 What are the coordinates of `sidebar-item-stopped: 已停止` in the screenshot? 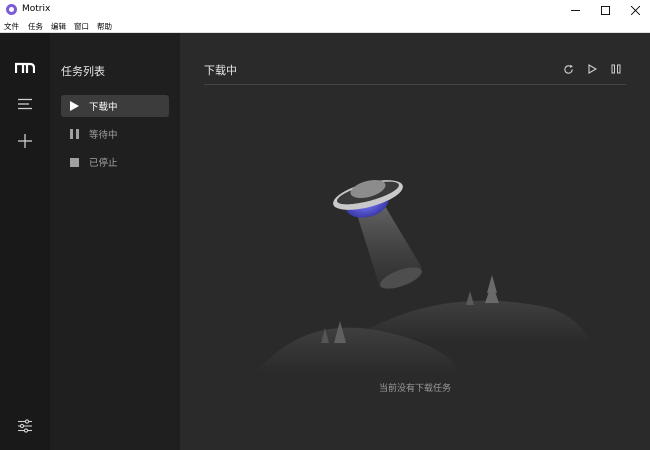 It's located at (115, 162).